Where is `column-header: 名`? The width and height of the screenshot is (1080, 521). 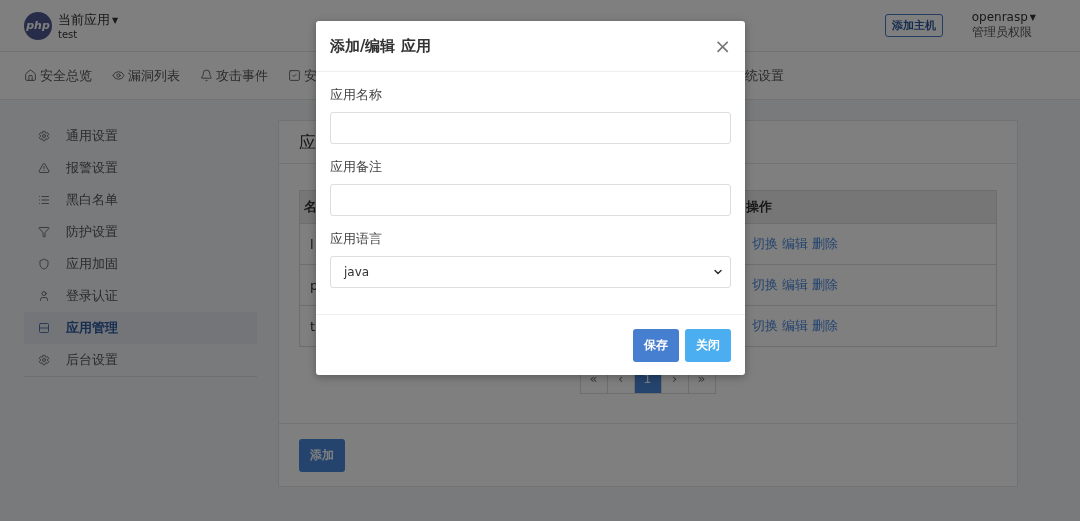 column-header: 名 is located at coordinates (310, 207).